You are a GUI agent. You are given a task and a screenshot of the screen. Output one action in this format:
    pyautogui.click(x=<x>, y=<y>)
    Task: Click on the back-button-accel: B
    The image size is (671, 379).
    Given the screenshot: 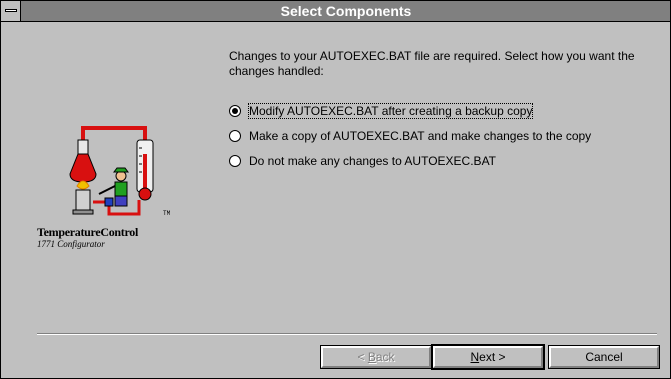 What is the action you would take?
    pyautogui.click(x=371, y=357)
    